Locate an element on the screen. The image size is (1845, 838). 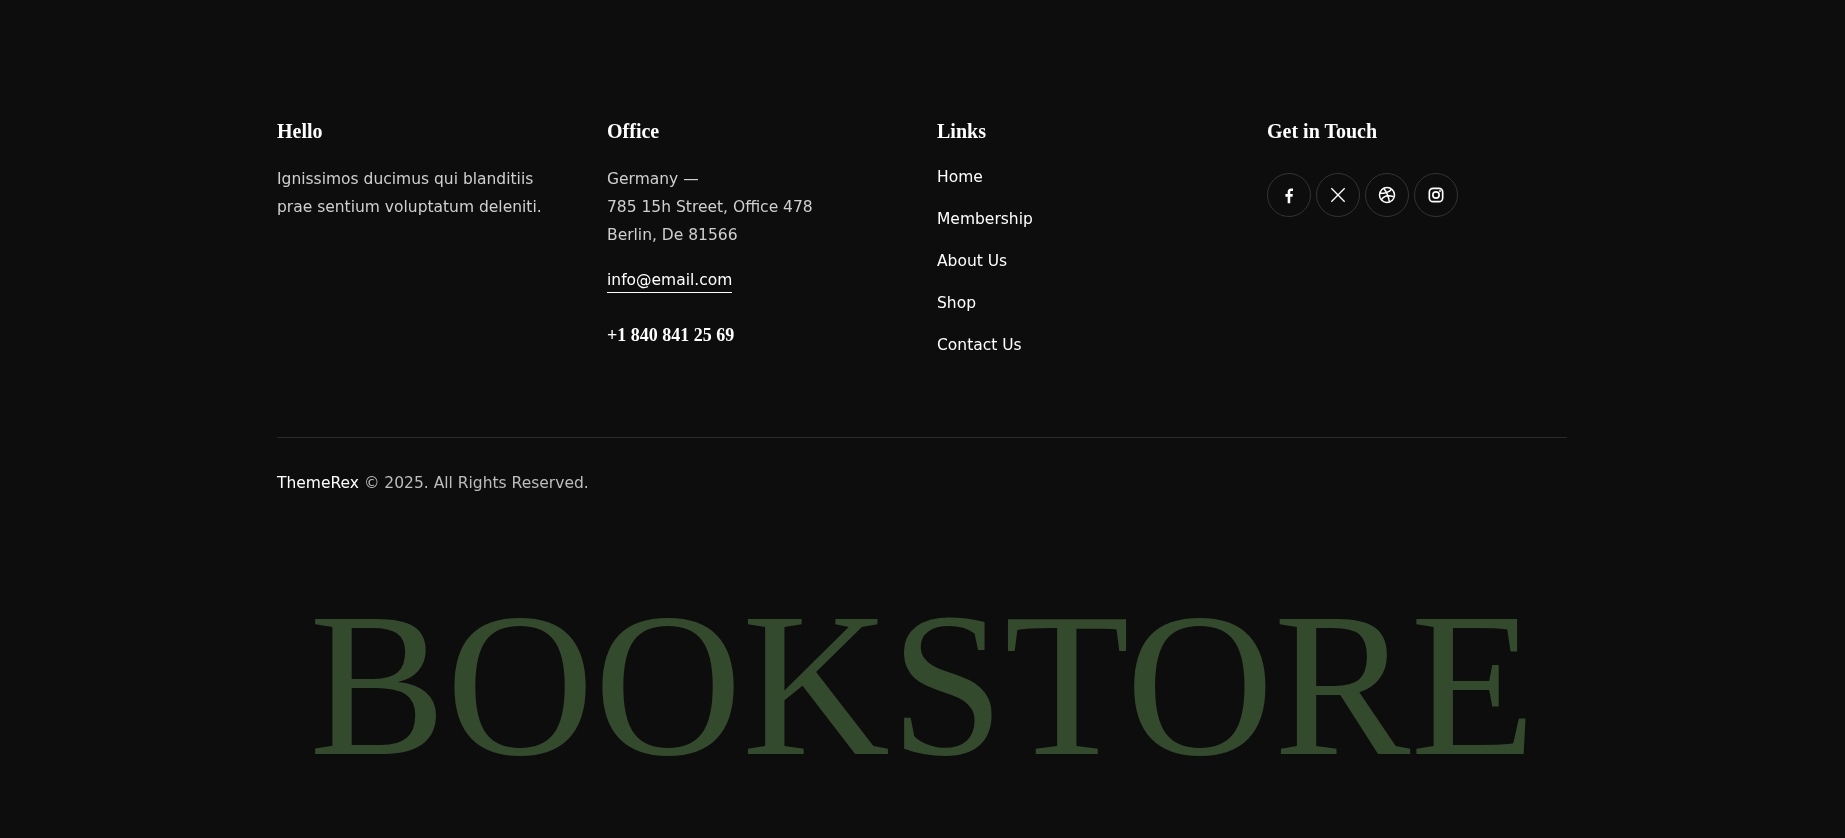
footer-link: About Us is located at coordinates (1102, 261).